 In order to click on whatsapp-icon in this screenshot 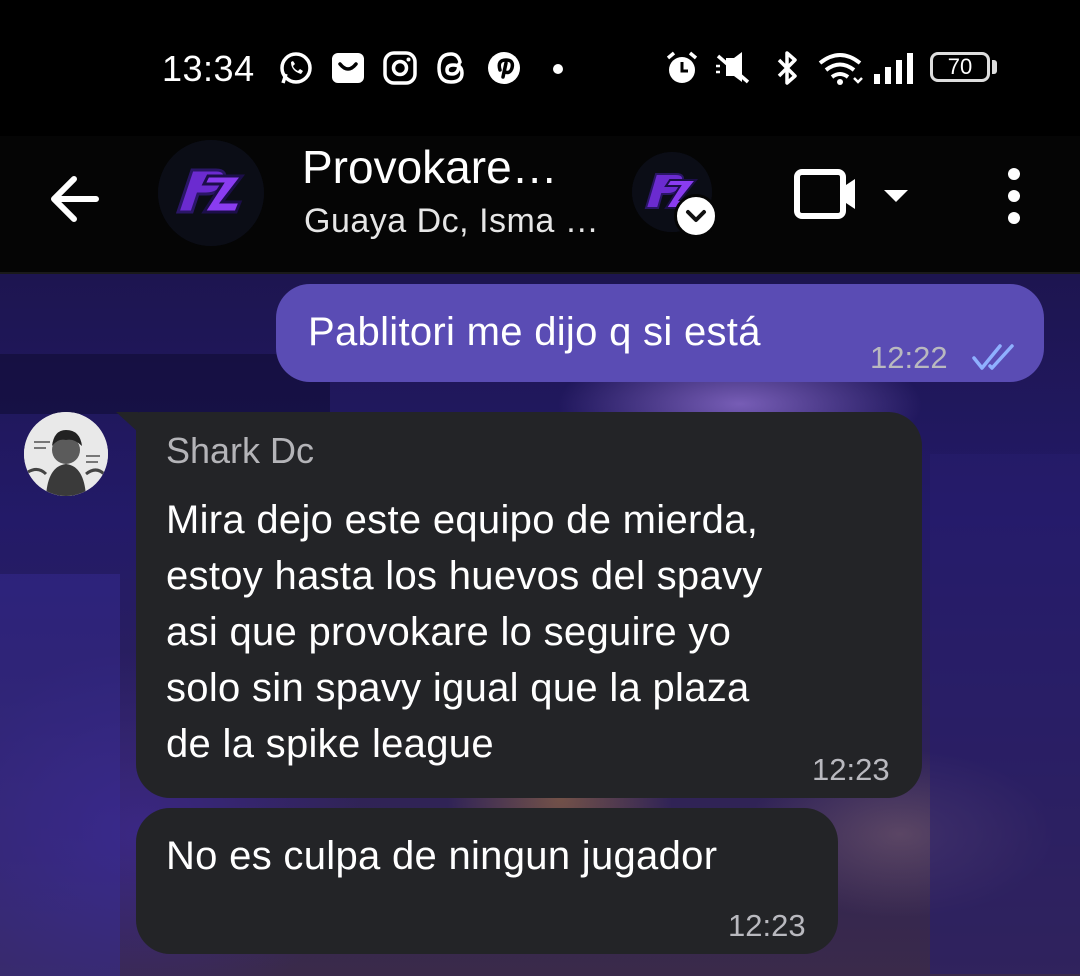, I will do `click(296, 68)`.